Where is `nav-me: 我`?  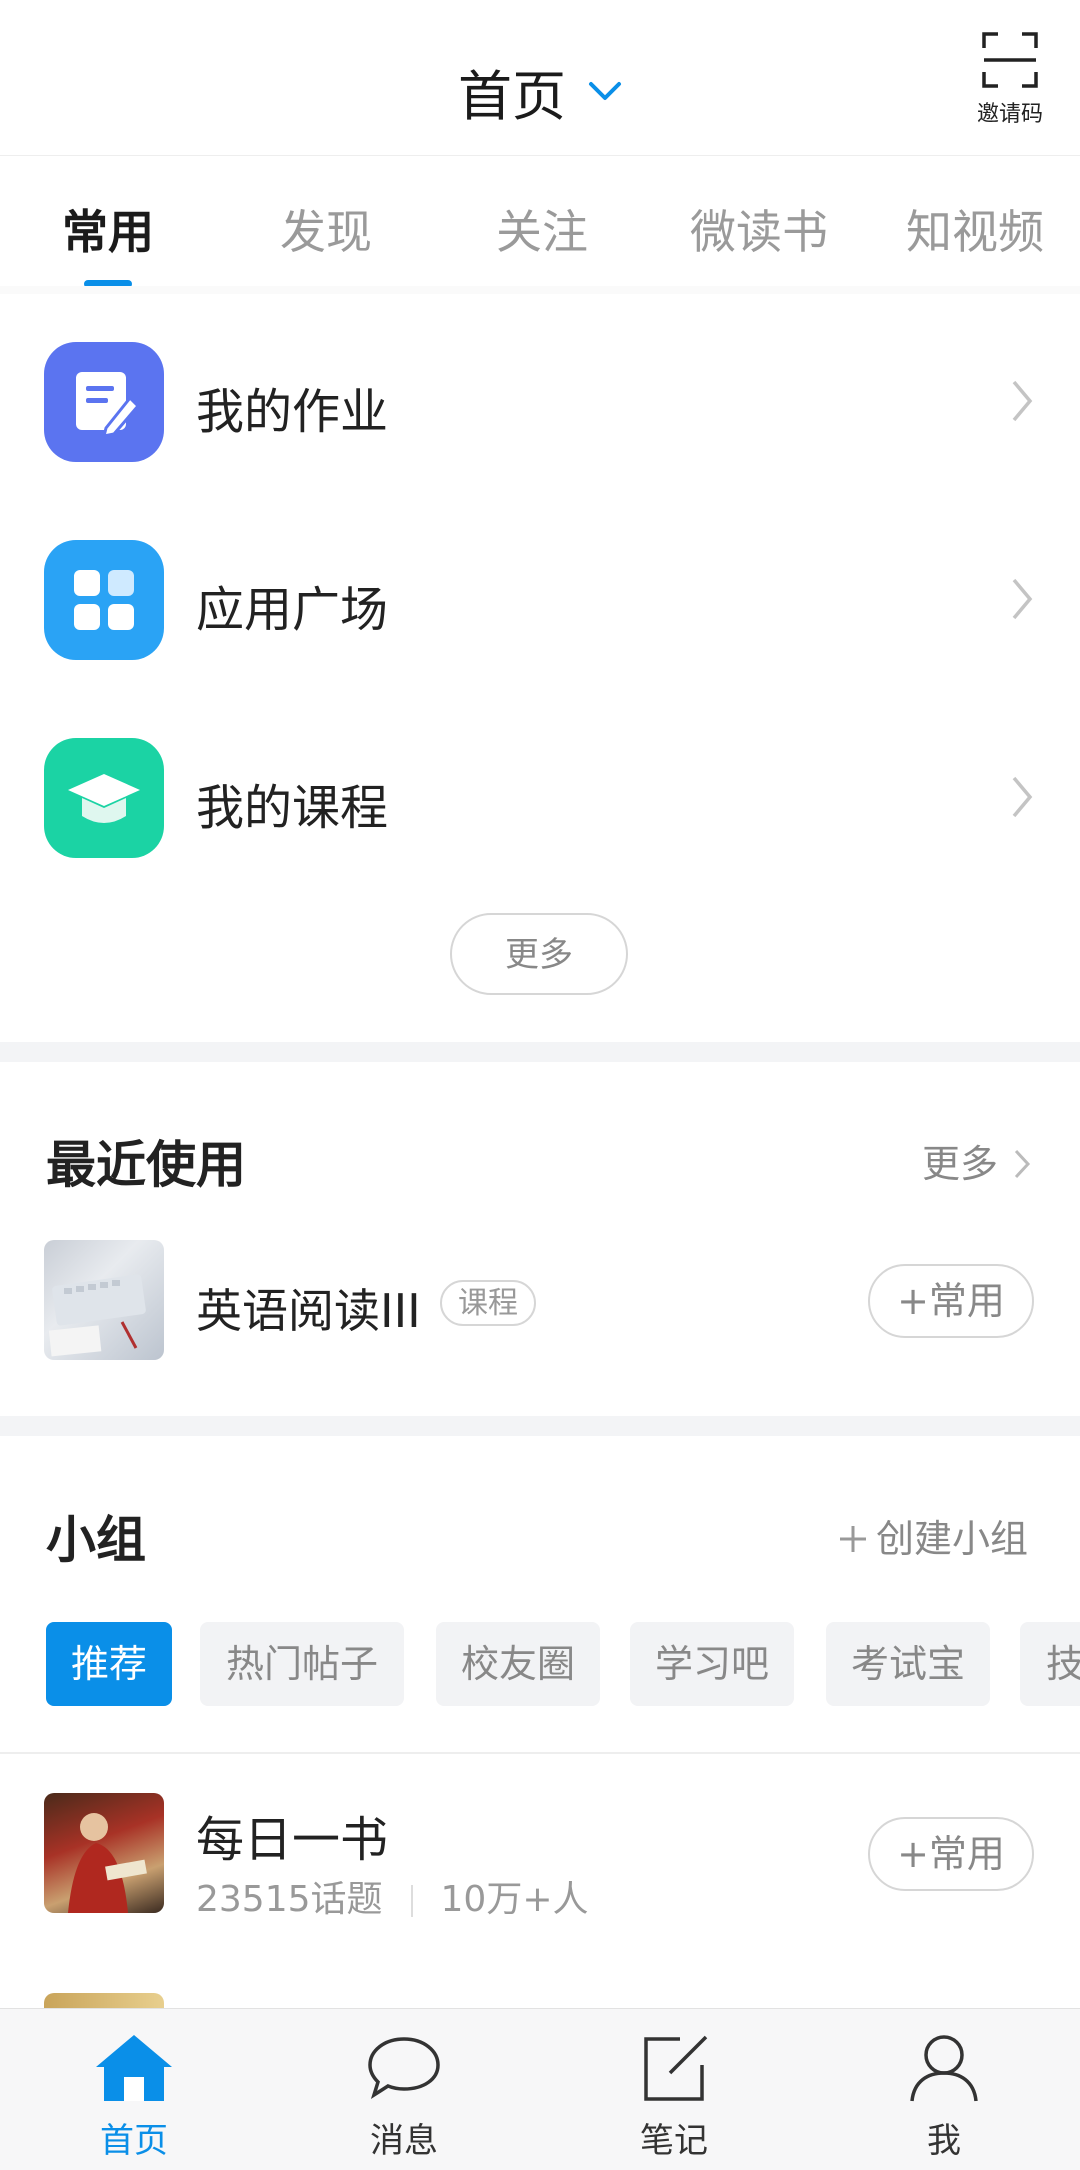 nav-me: 我 is located at coordinates (944, 2097).